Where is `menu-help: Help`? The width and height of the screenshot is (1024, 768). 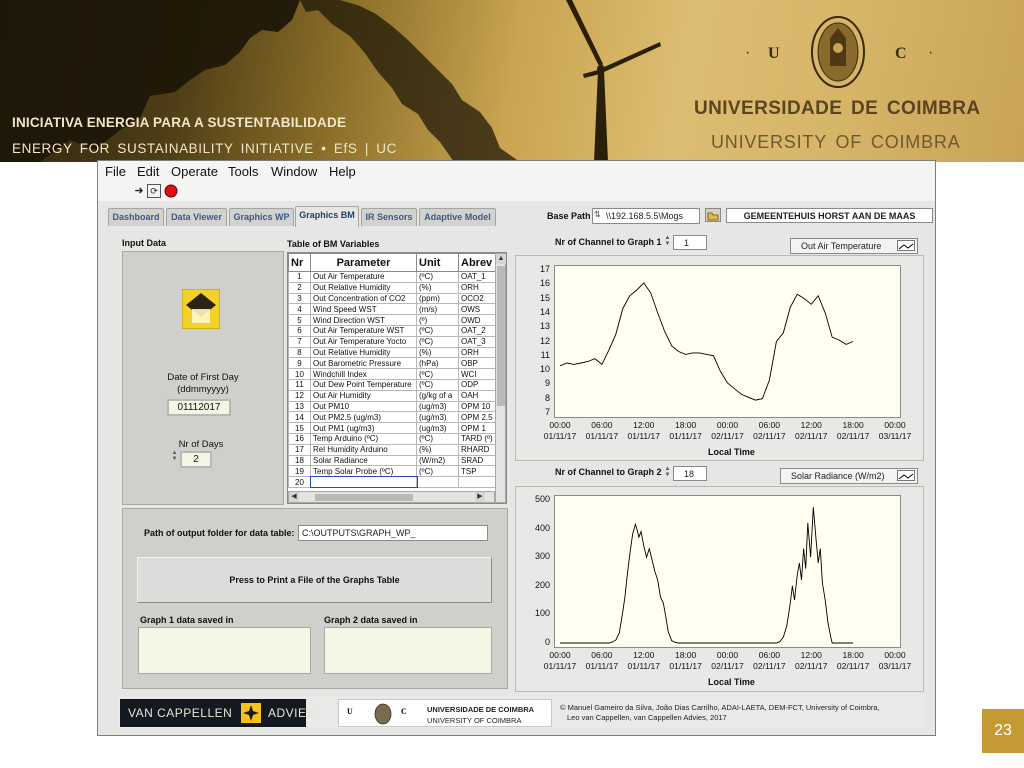
menu-help: Help is located at coordinates (342, 171).